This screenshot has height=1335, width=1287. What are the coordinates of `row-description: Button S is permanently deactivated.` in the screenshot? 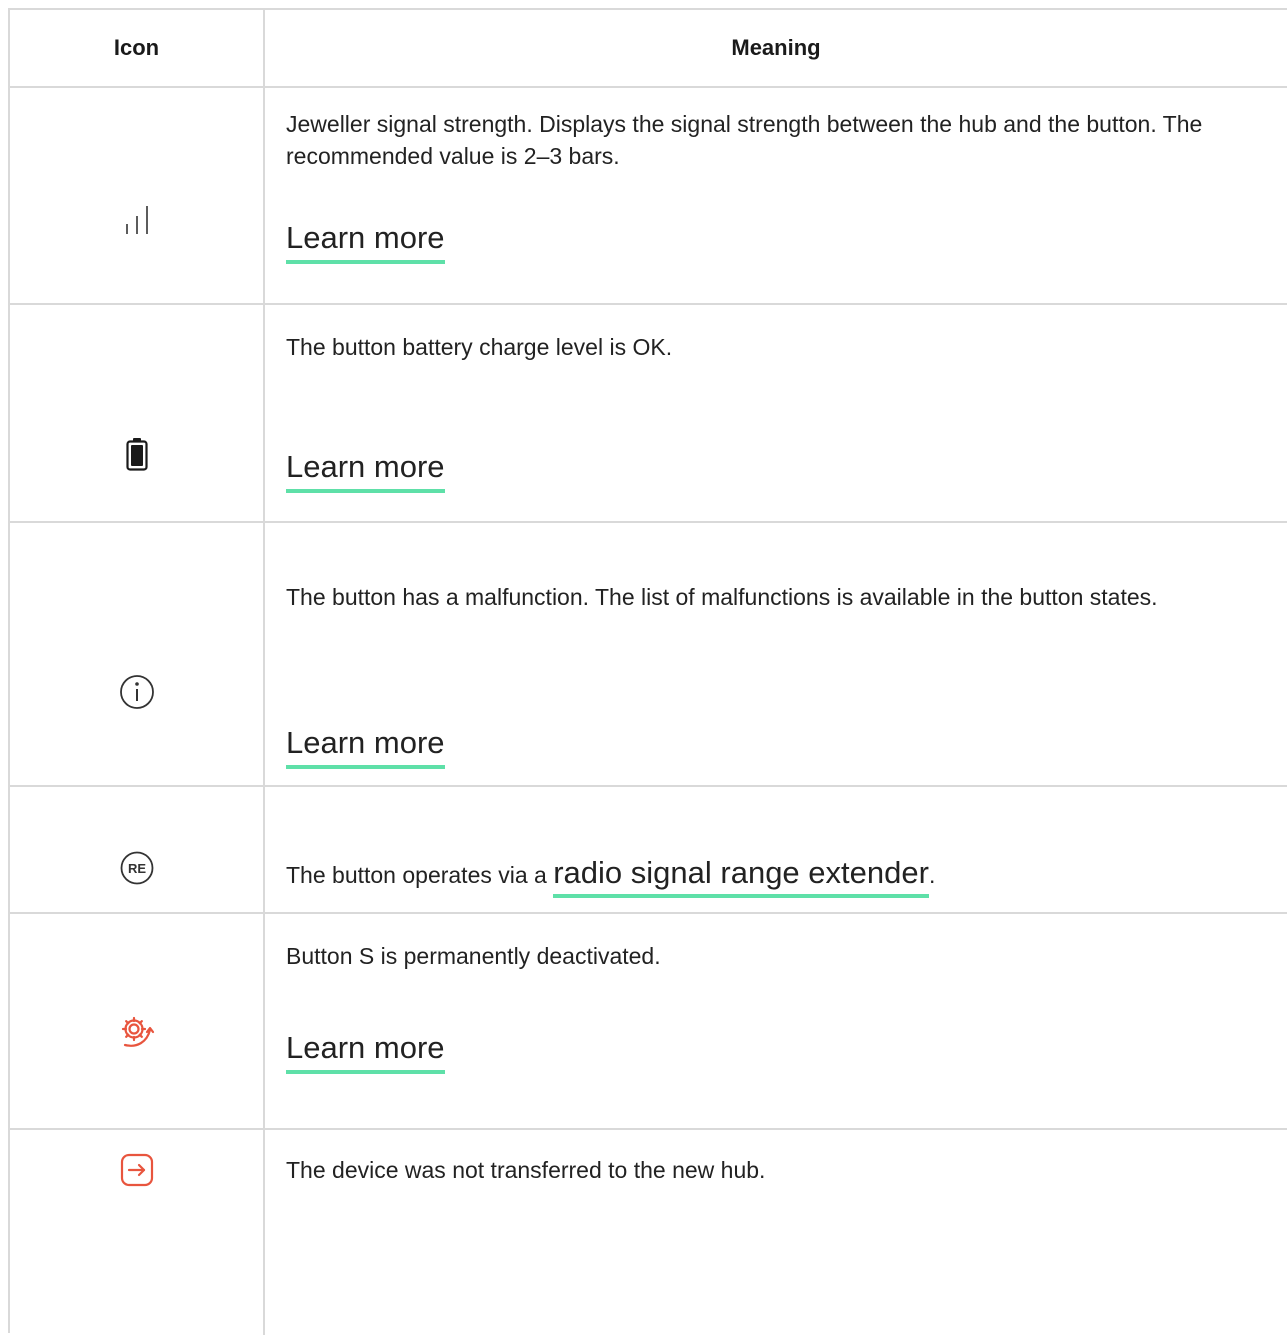 It's located at (473, 956).